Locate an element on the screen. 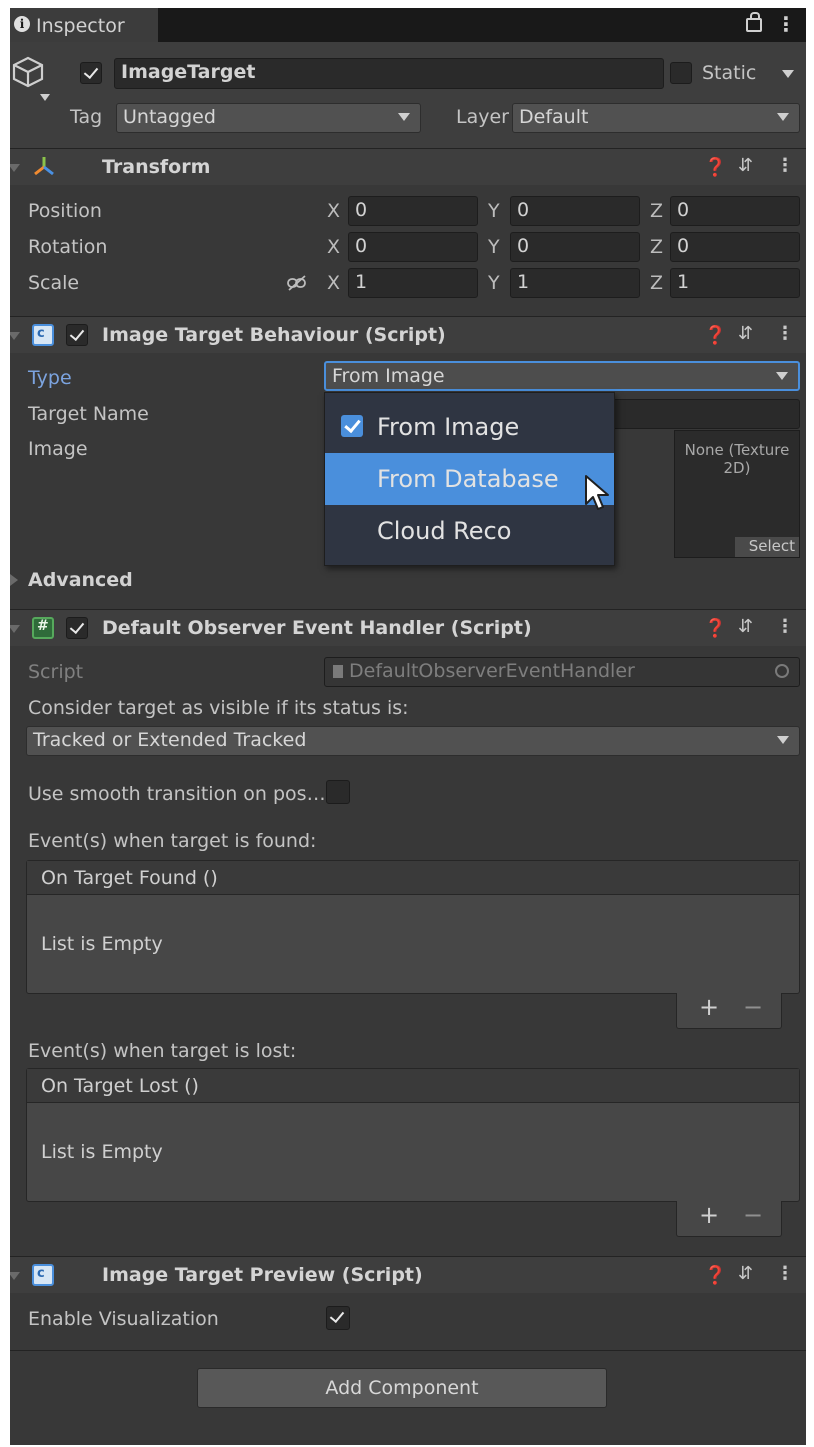 Image resolution: width=814 pixels, height=1447 pixels. constrain-proportions-icon is located at coordinates (297, 283).